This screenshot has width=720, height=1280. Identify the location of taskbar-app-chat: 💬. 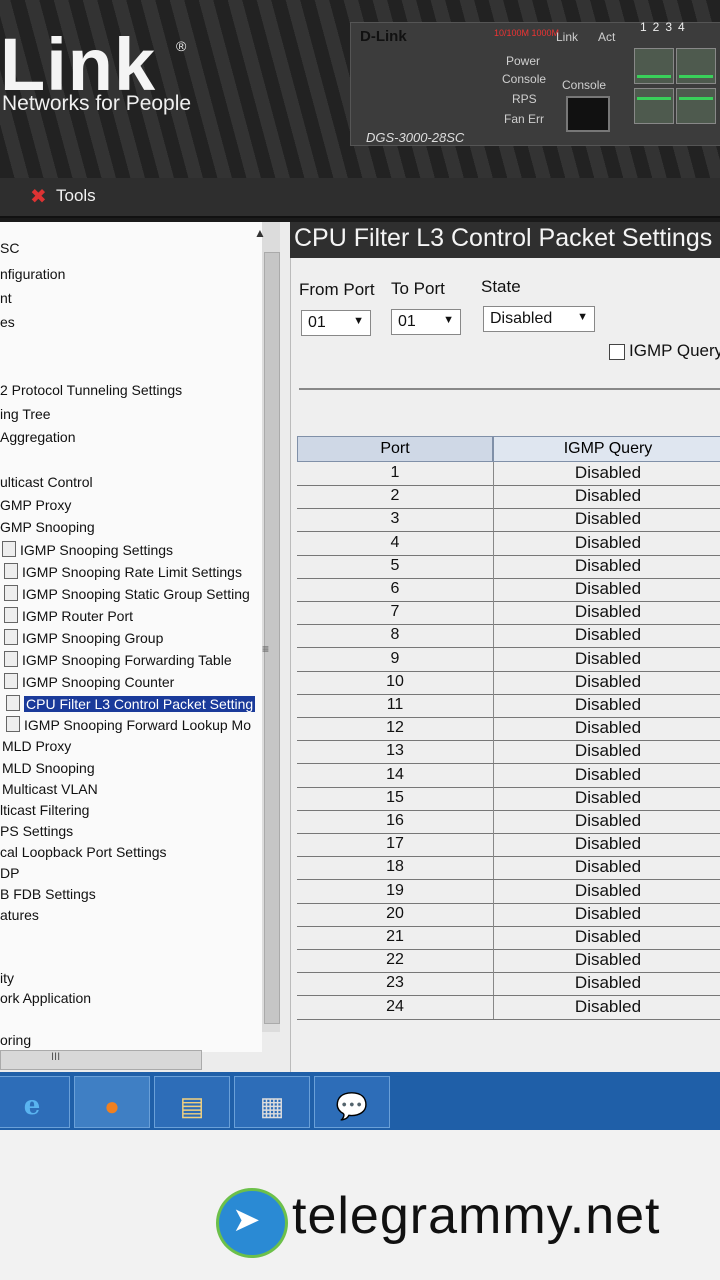
(352, 1102).